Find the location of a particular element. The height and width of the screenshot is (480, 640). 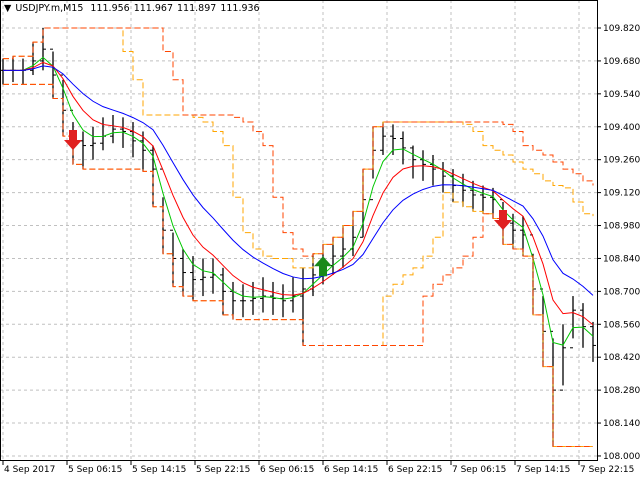

x-tick-label: 5 Sep 22:15 is located at coordinates (223, 470).